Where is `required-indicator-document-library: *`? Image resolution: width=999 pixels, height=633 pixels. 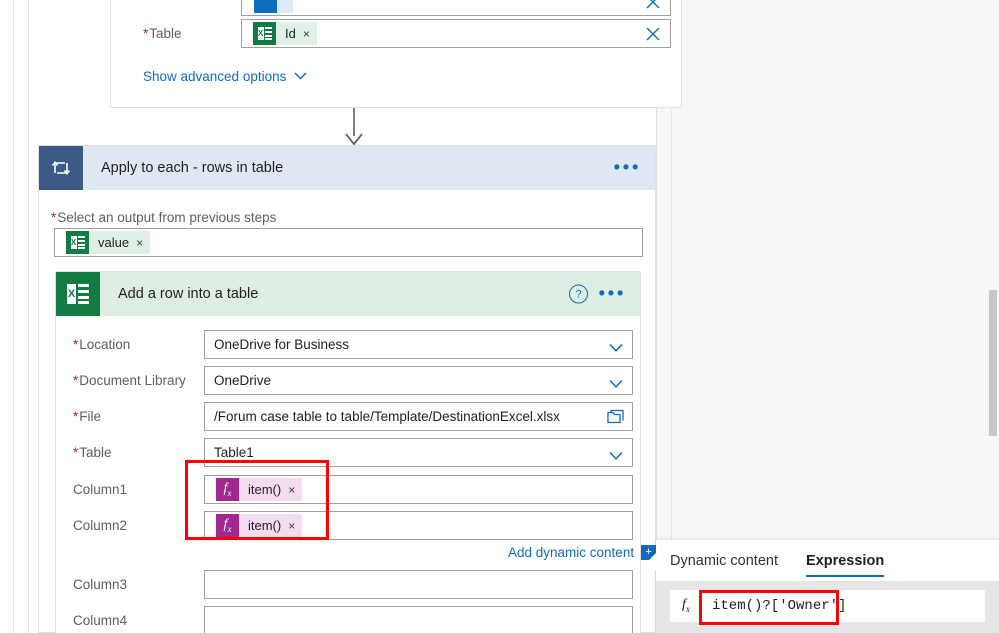
required-indicator-document-library: * is located at coordinates (76, 380).